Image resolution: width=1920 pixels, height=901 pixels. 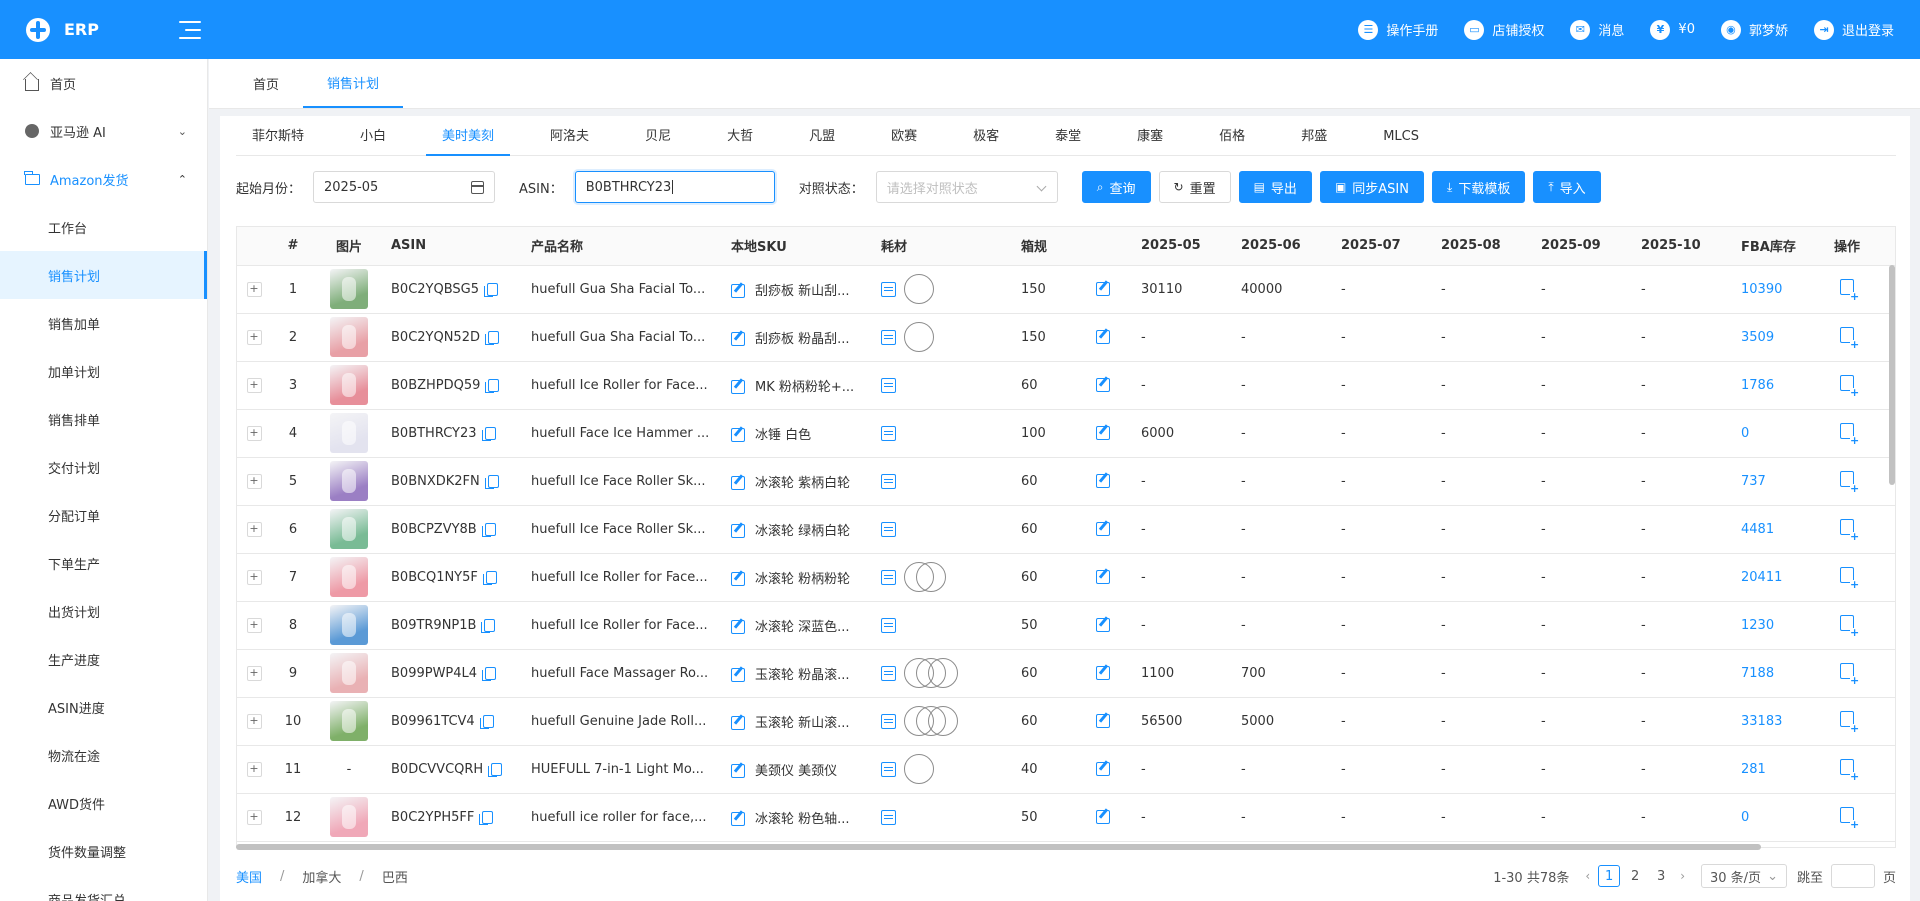 I want to click on sidebar-subitem: 货件数量调整, so click(x=103, y=851).